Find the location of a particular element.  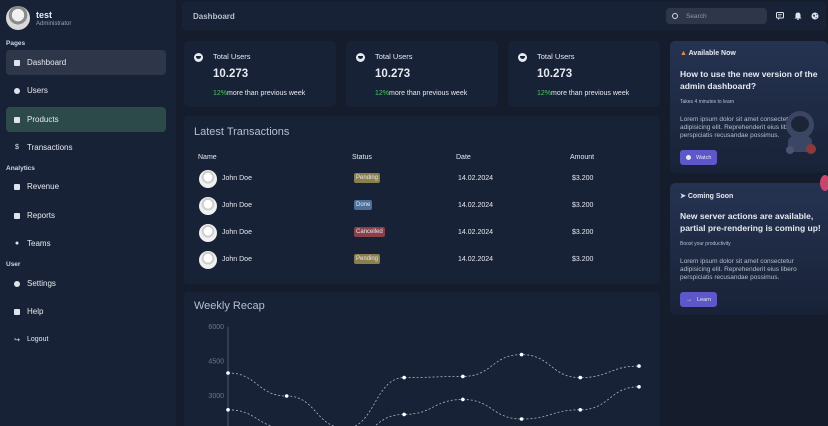

bell-icon is located at coordinates (798, 16).